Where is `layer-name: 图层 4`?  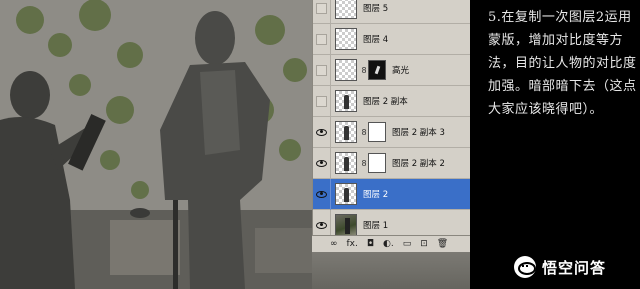
layer-name: 图层 4 is located at coordinates (376, 40).